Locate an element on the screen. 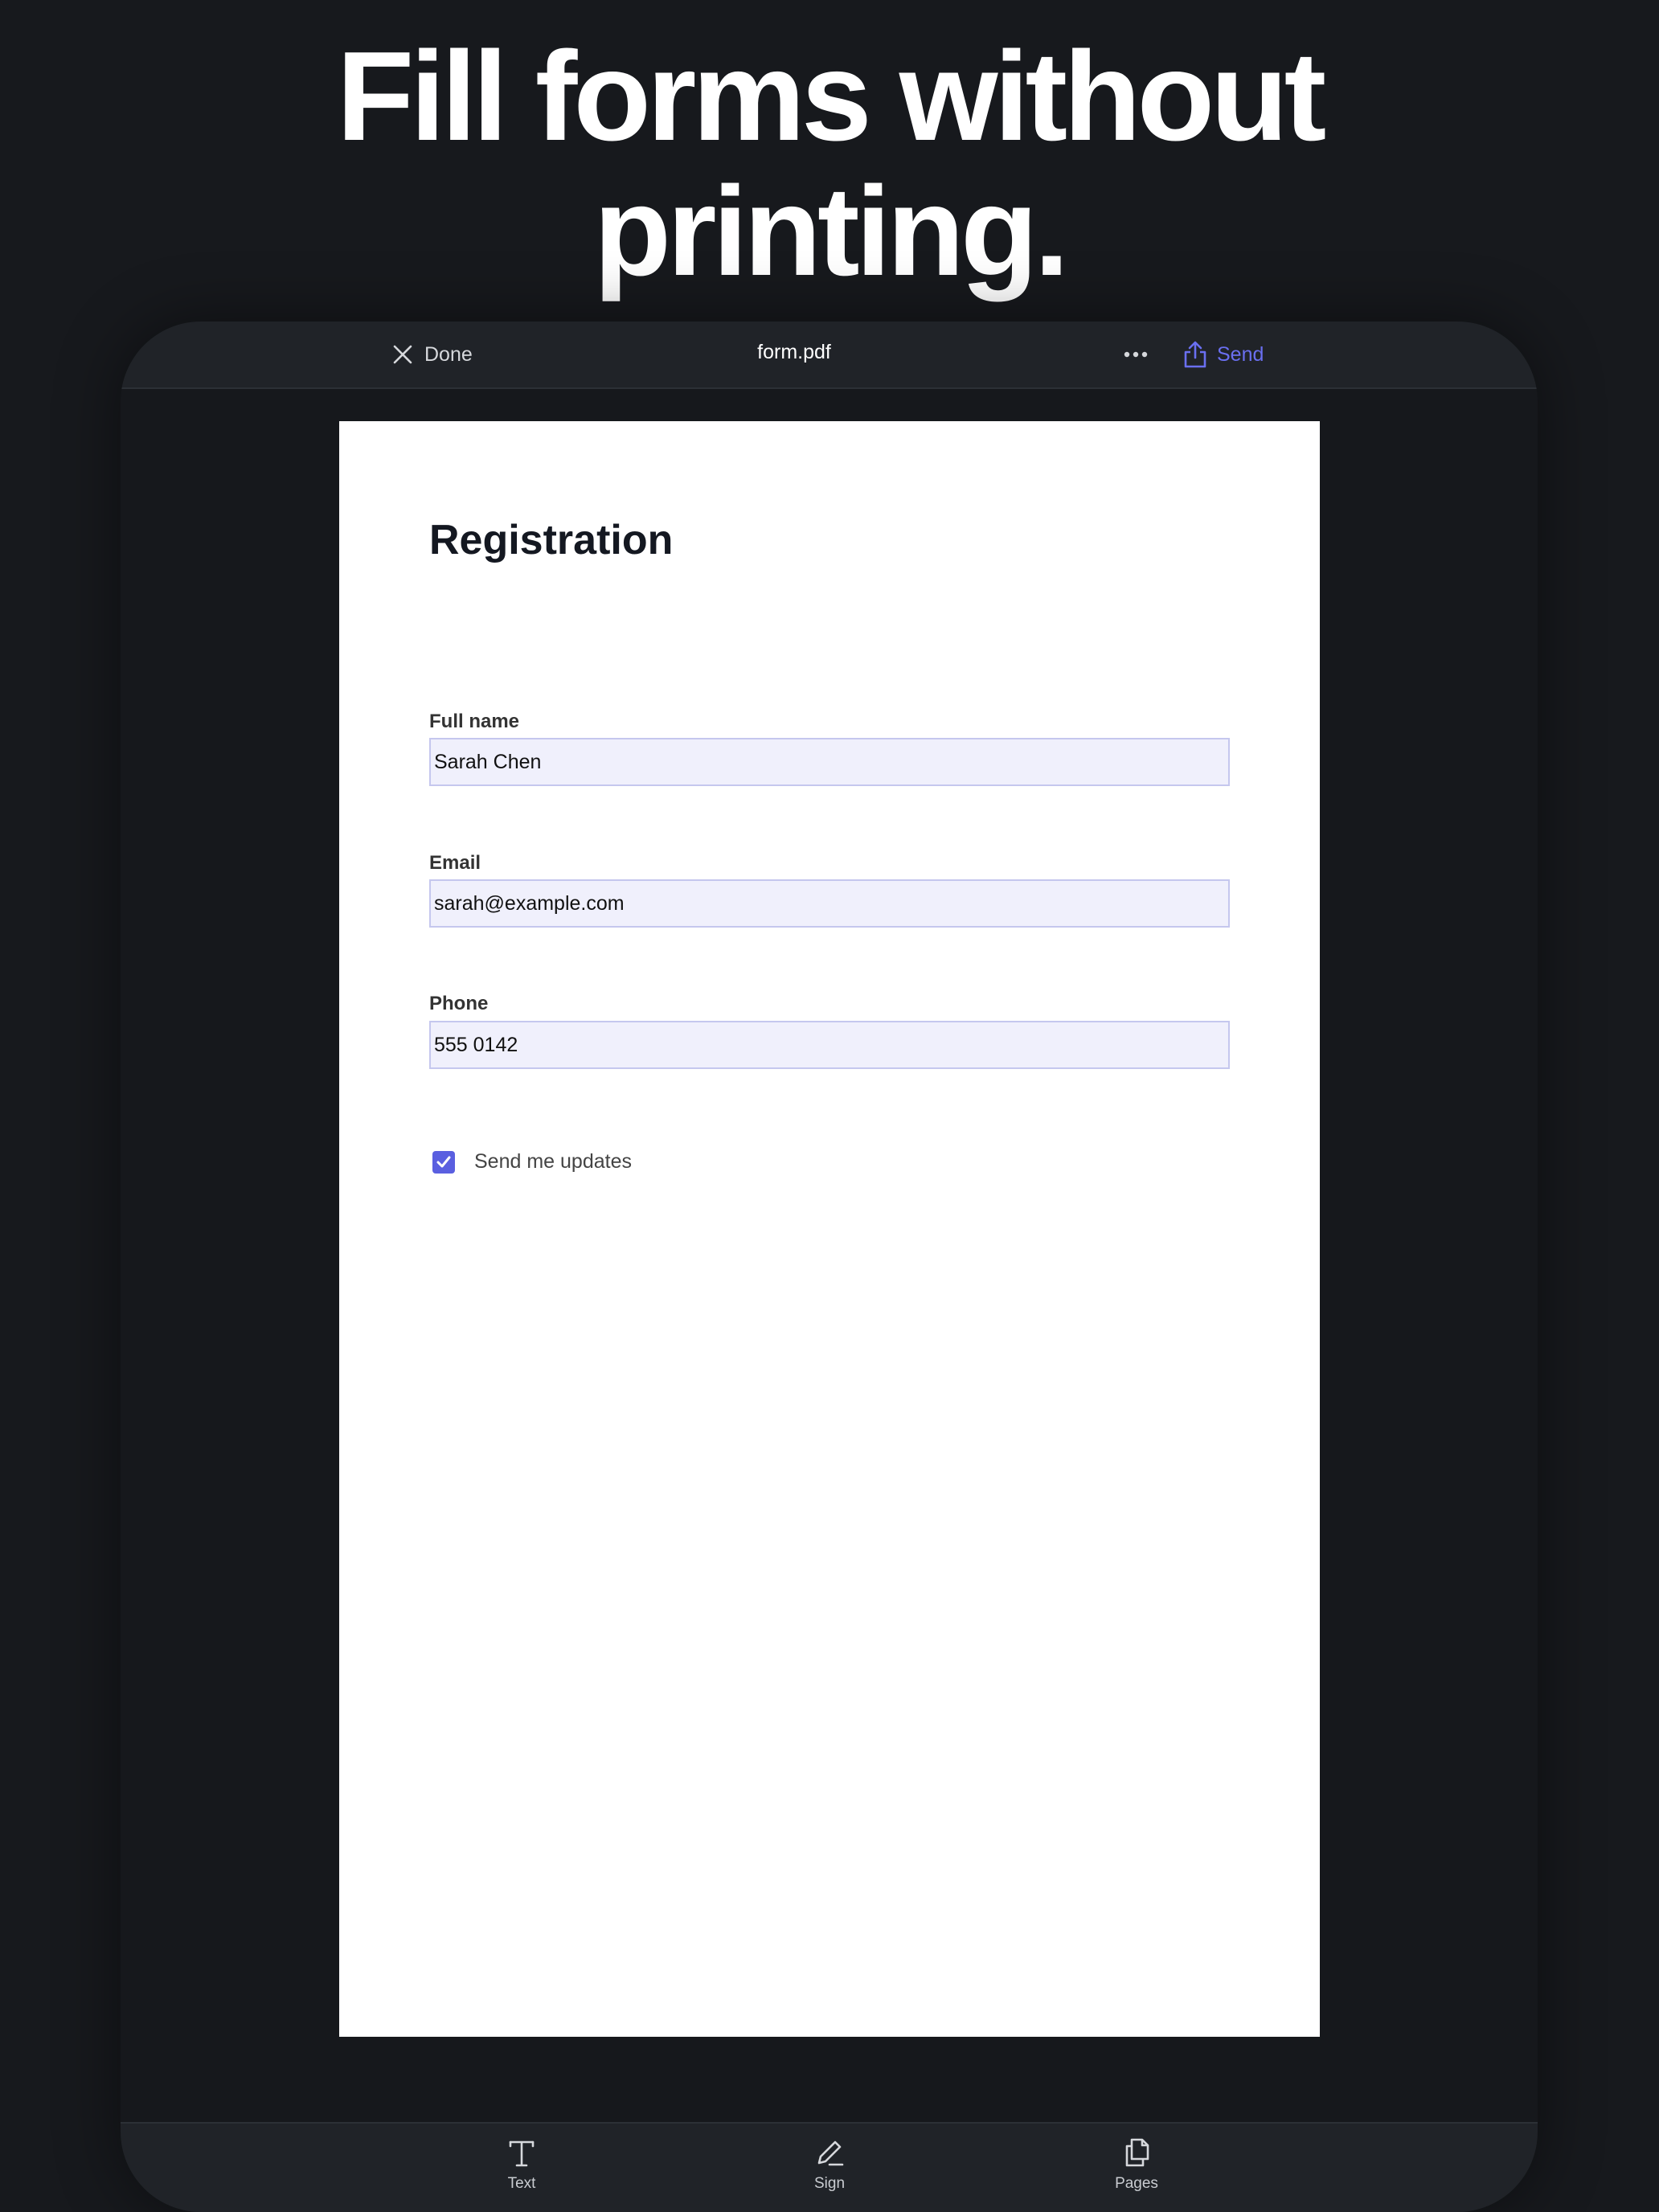 This screenshot has width=1659, height=2212. bottom-toolbar: Text Sign Pages is located at coordinates (829, 2167).